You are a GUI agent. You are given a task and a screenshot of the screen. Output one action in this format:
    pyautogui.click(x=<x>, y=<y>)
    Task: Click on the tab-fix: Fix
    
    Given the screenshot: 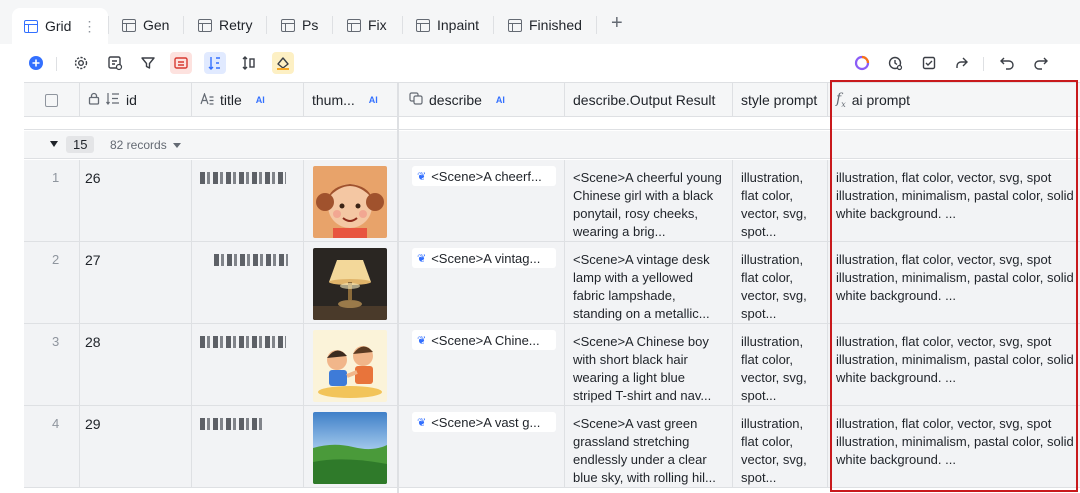 What is the action you would take?
    pyautogui.click(x=367, y=25)
    